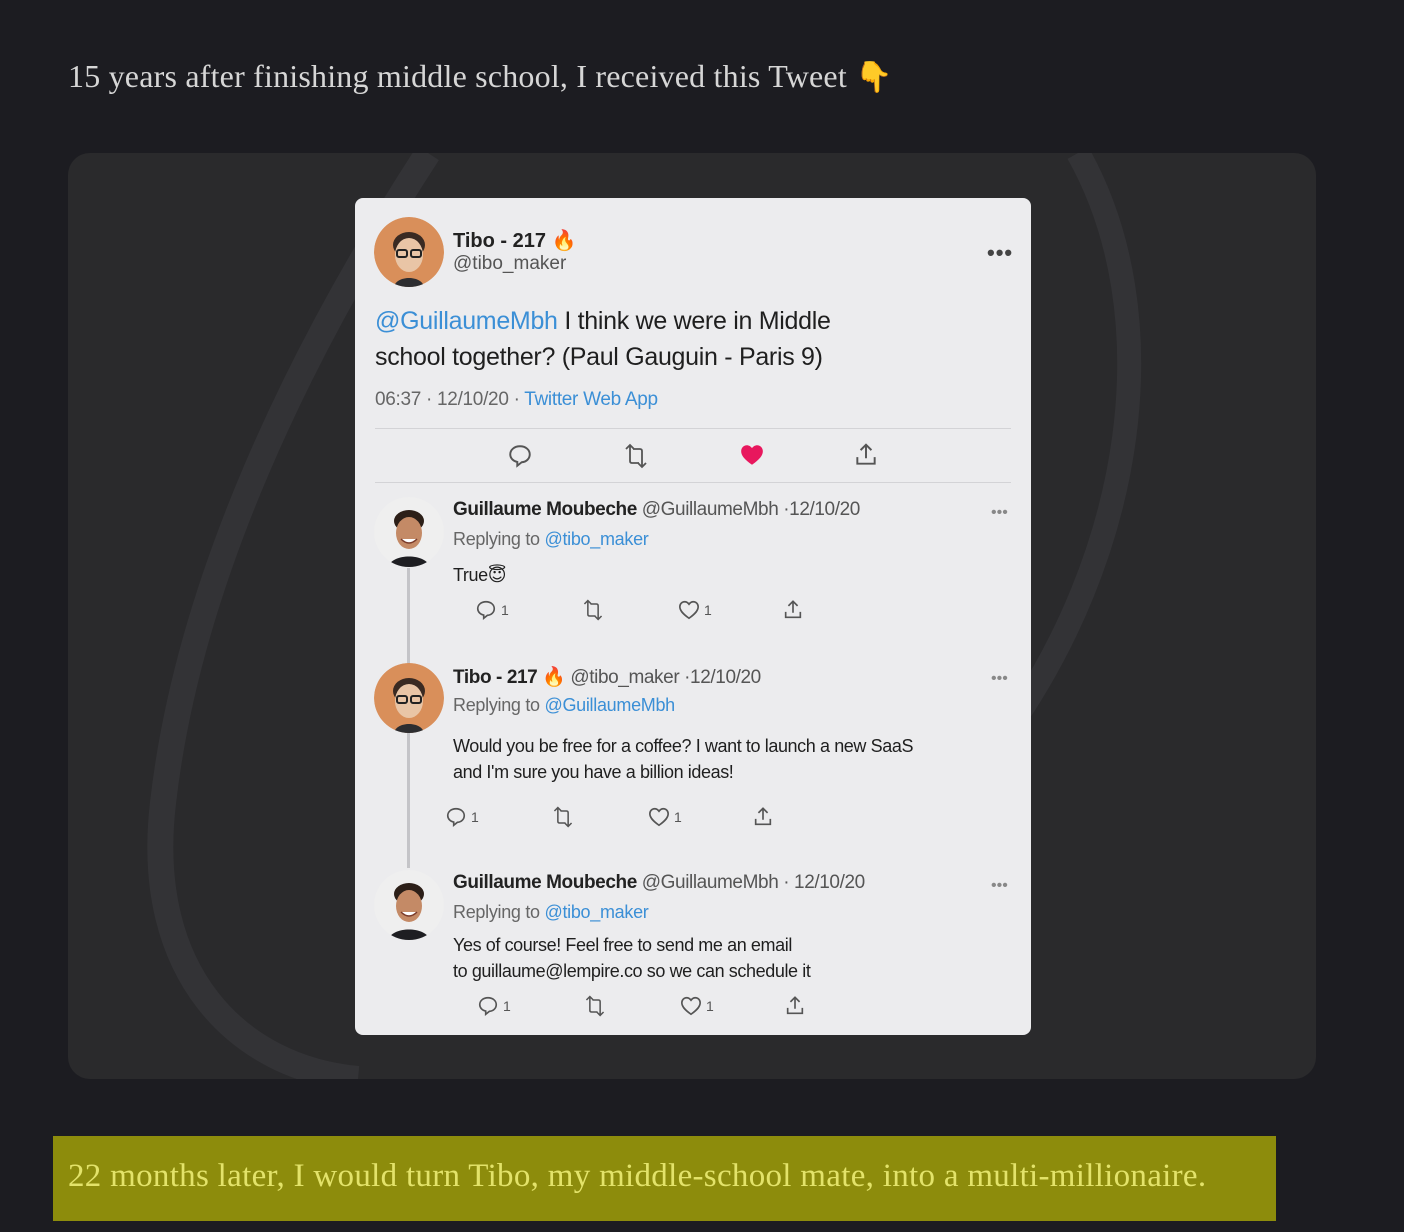 This screenshot has width=1404, height=1232. What do you see at coordinates (495, 677) in the screenshot?
I see `reply-2-author: Tibo - 217` at bounding box center [495, 677].